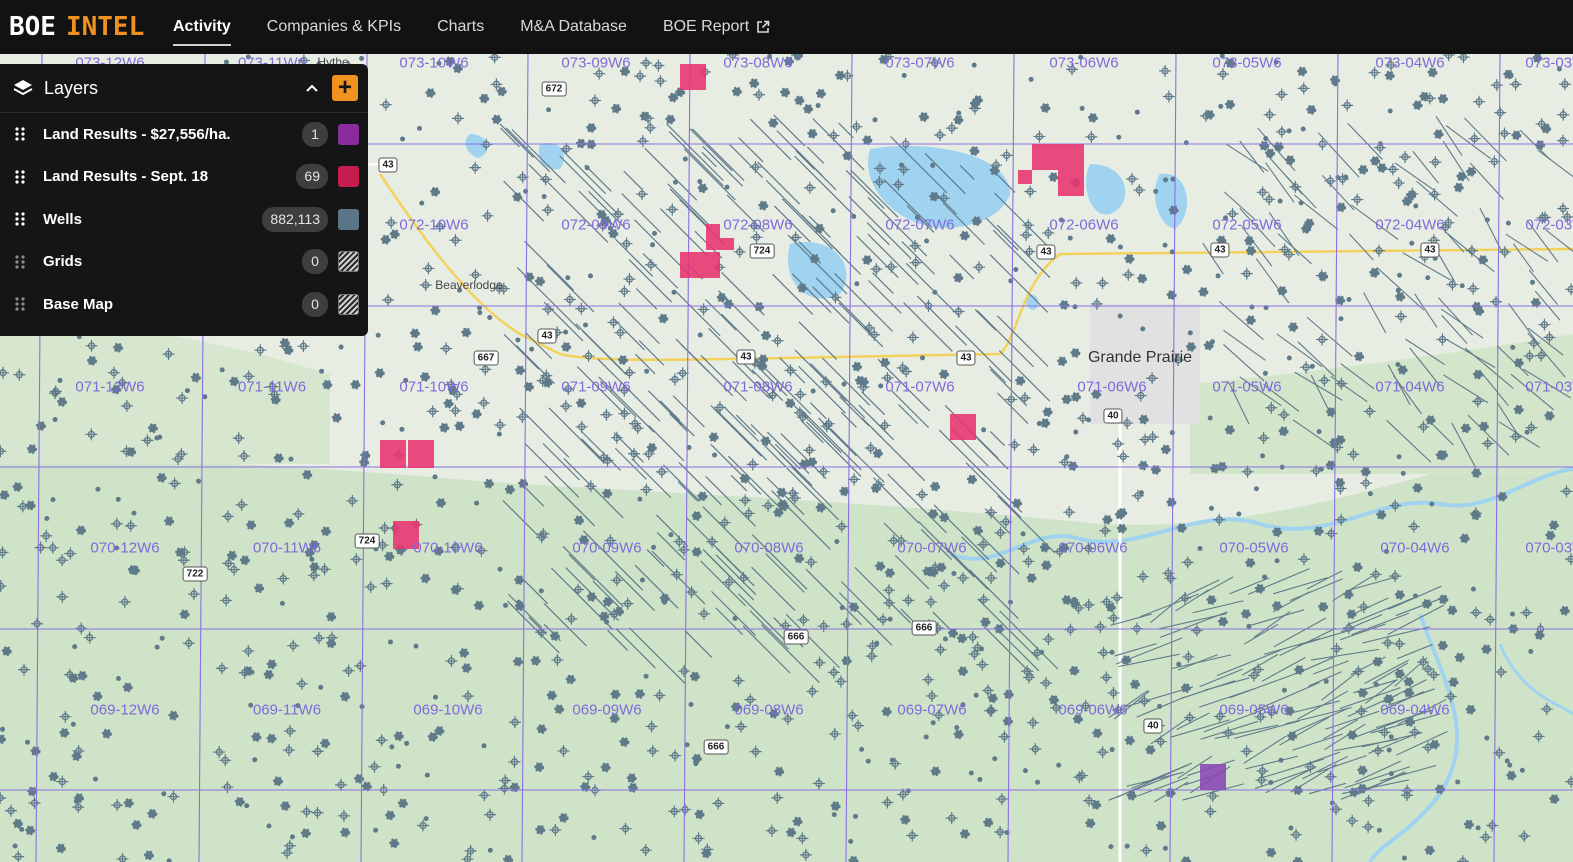  Describe the element at coordinates (287, 548) in the screenshot. I see `township-label: 070-11W6` at that location.